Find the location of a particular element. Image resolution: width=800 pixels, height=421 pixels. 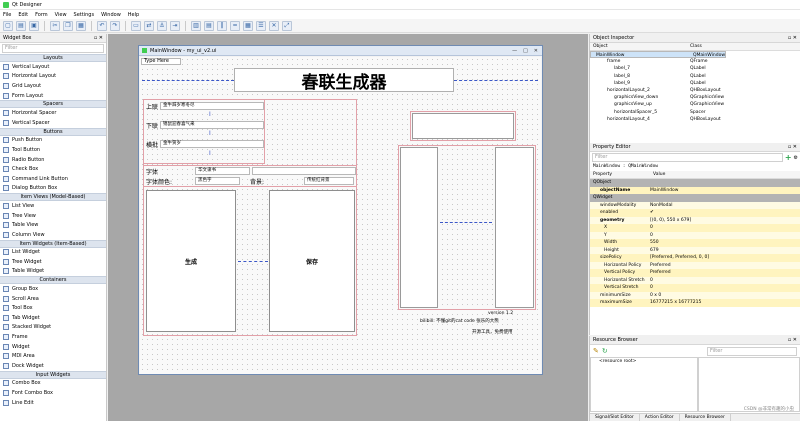

save-icon: ▣ is located at coordinates (34, 25).